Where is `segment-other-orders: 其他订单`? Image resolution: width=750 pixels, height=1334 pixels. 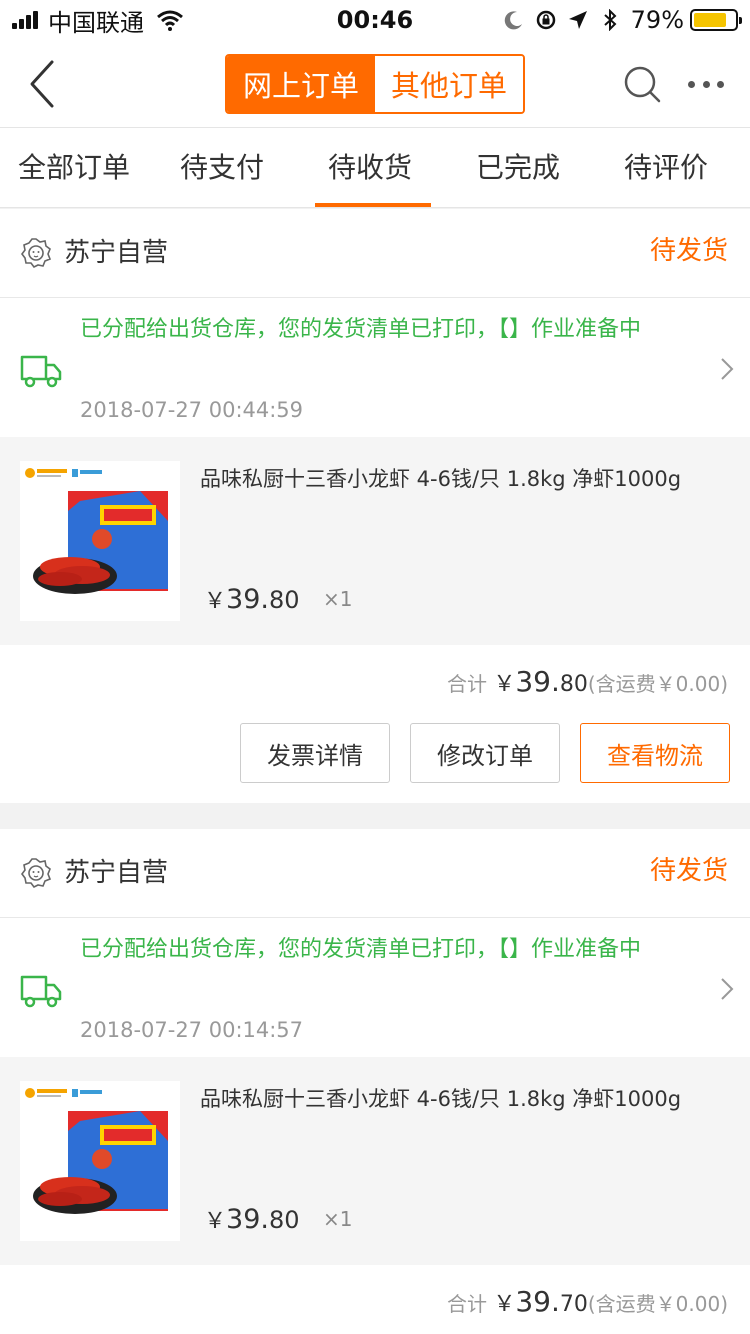 segment-other-orders: 其他订单 is located at coordinates (449, 84).